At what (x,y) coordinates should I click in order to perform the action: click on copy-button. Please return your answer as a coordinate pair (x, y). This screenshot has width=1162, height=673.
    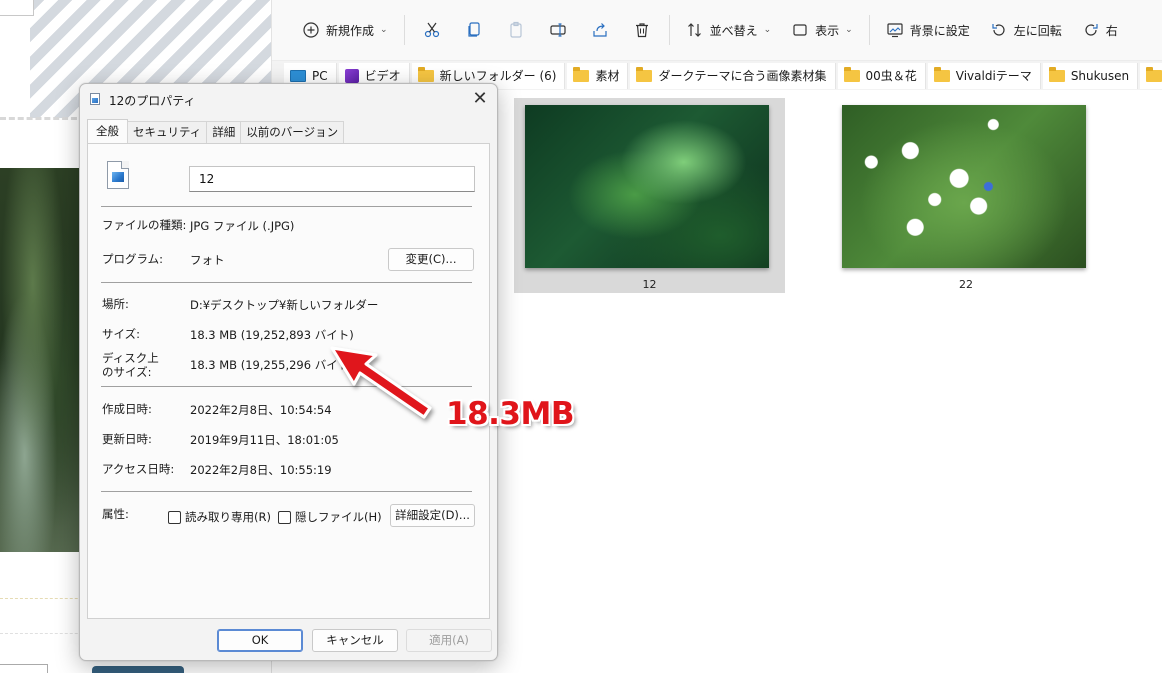
    Looking at the image, I should click on (474, 30).